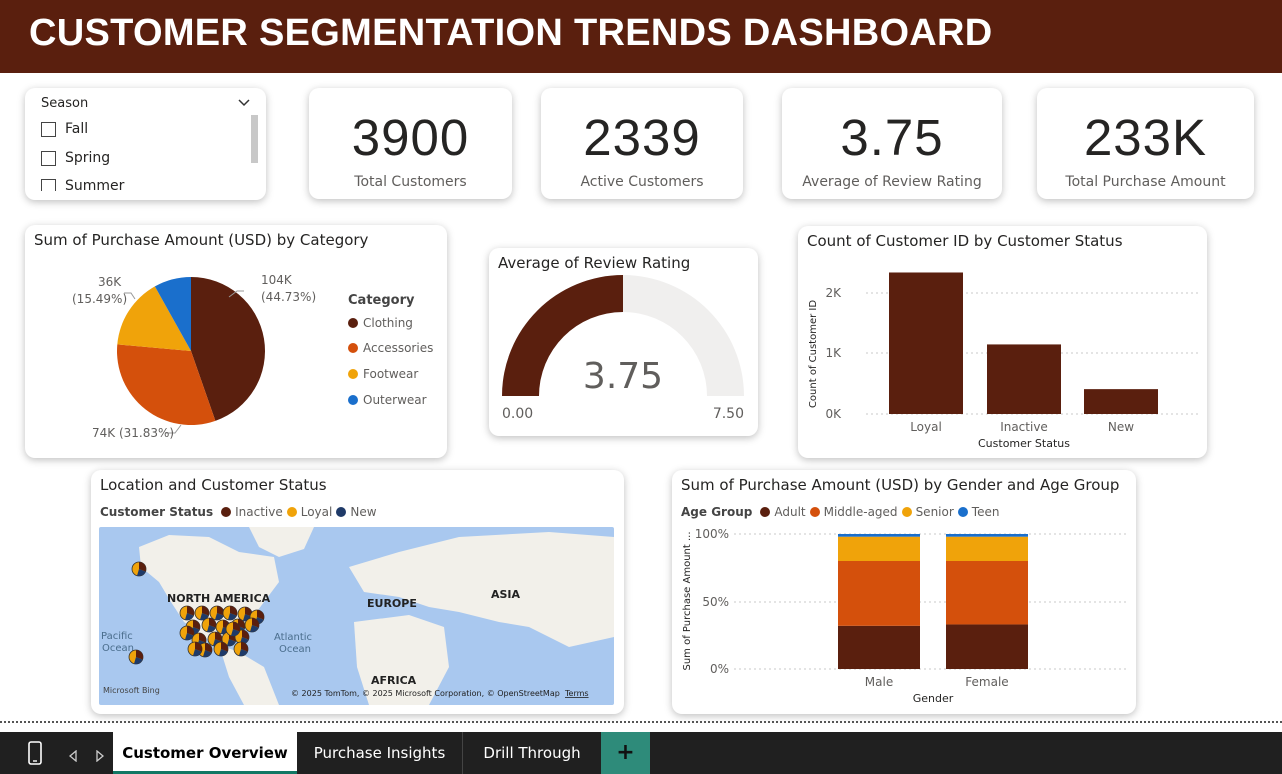 Image resolution: width=1282 pixels, height=774 pixels. What do you see at coordinates (833, 353) in the screenshot?
I see `y-tick-label: 1K` at bounding box center [833, 353].